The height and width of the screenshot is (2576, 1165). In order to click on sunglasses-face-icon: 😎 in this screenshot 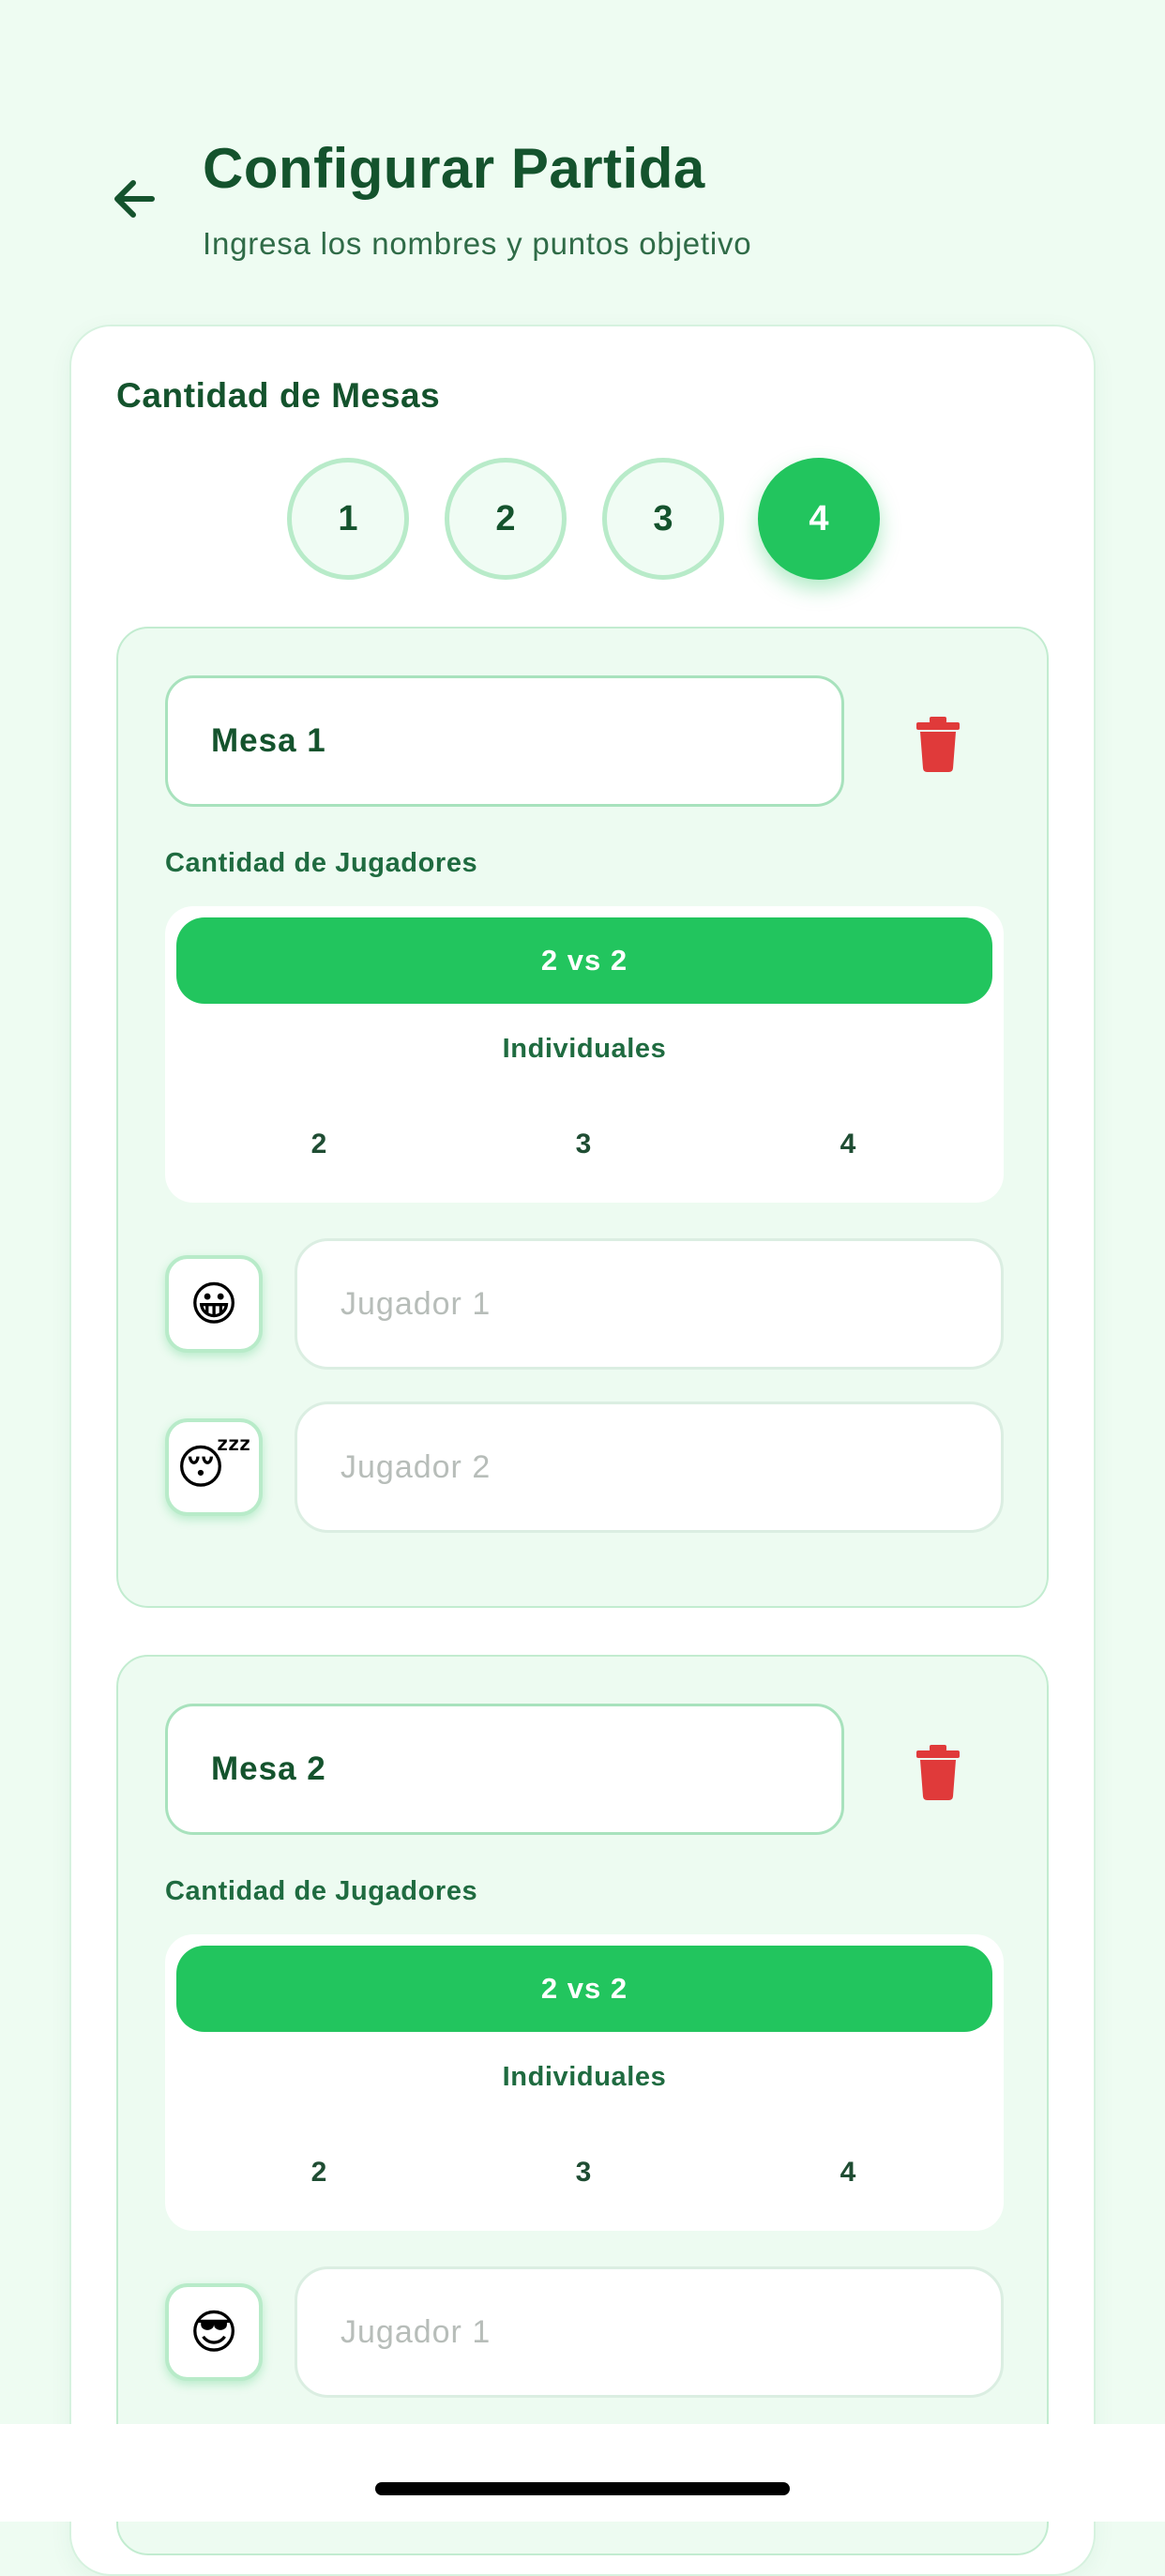, I will do `click(214, 2332)`.